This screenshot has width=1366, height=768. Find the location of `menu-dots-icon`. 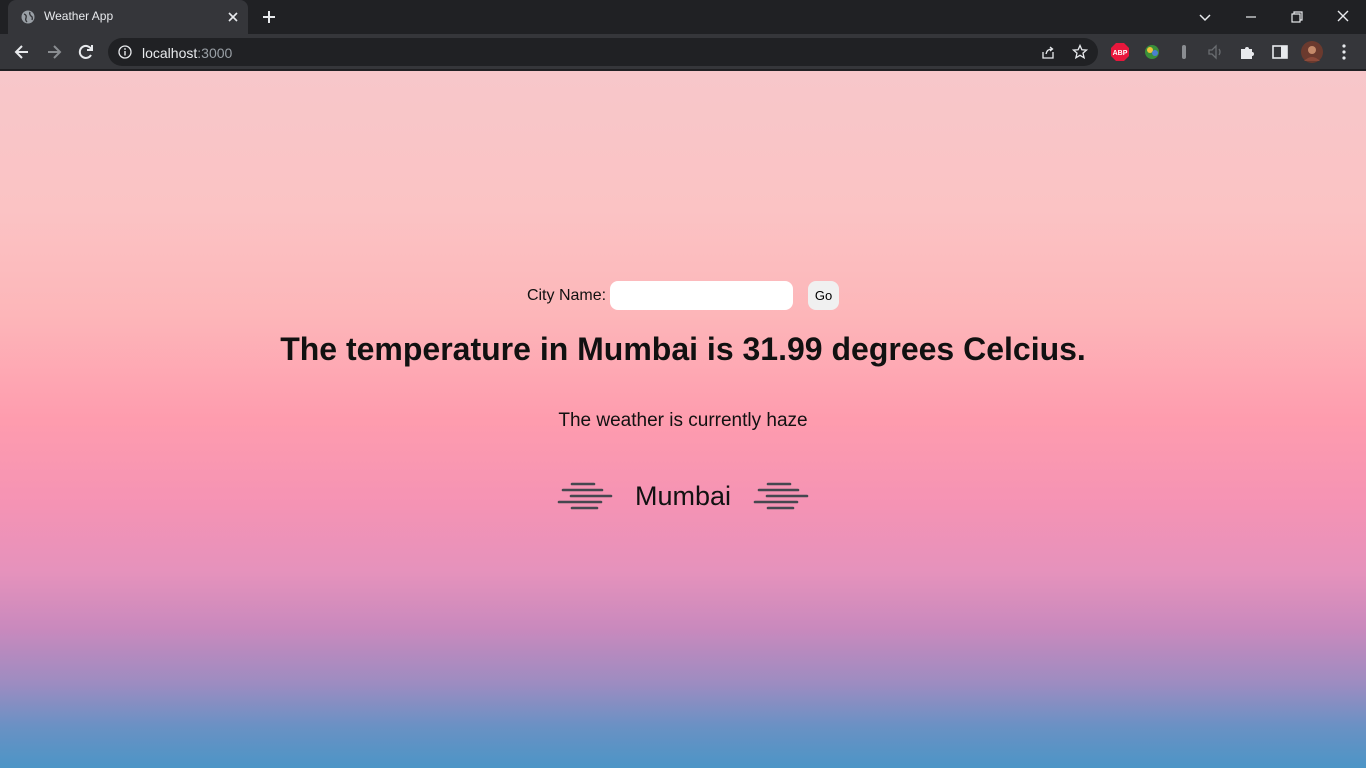

menu-dots-icon is located at coordinates (1344, 52).